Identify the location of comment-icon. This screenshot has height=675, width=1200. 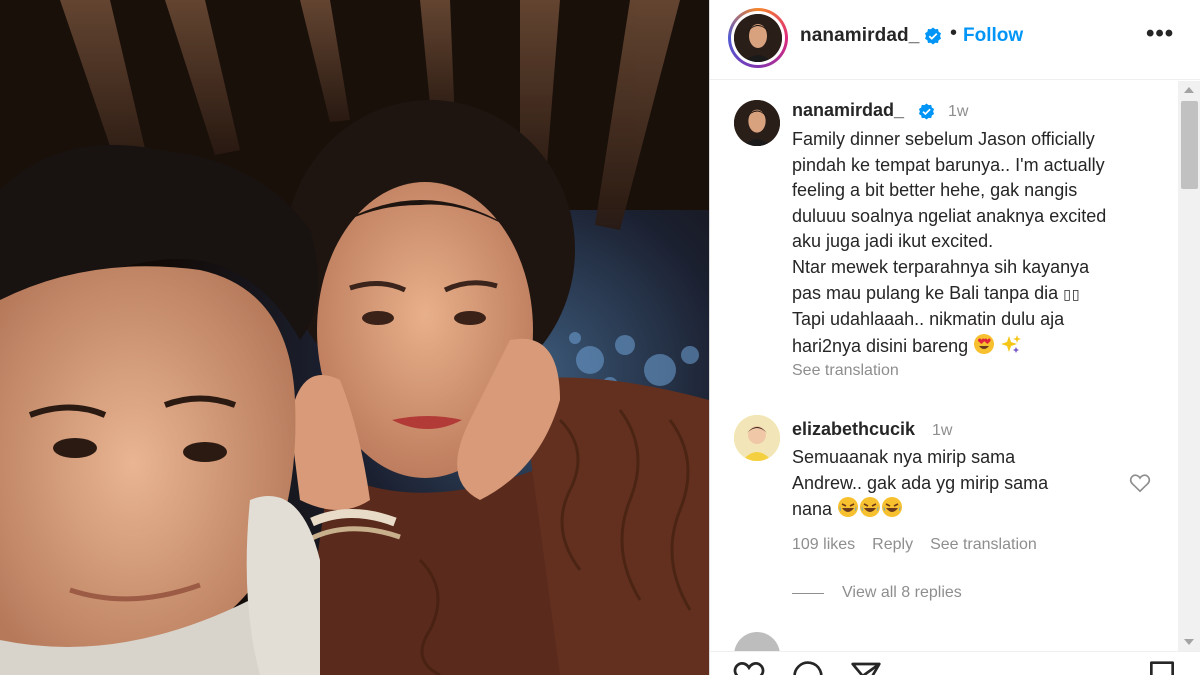
(808, 667).